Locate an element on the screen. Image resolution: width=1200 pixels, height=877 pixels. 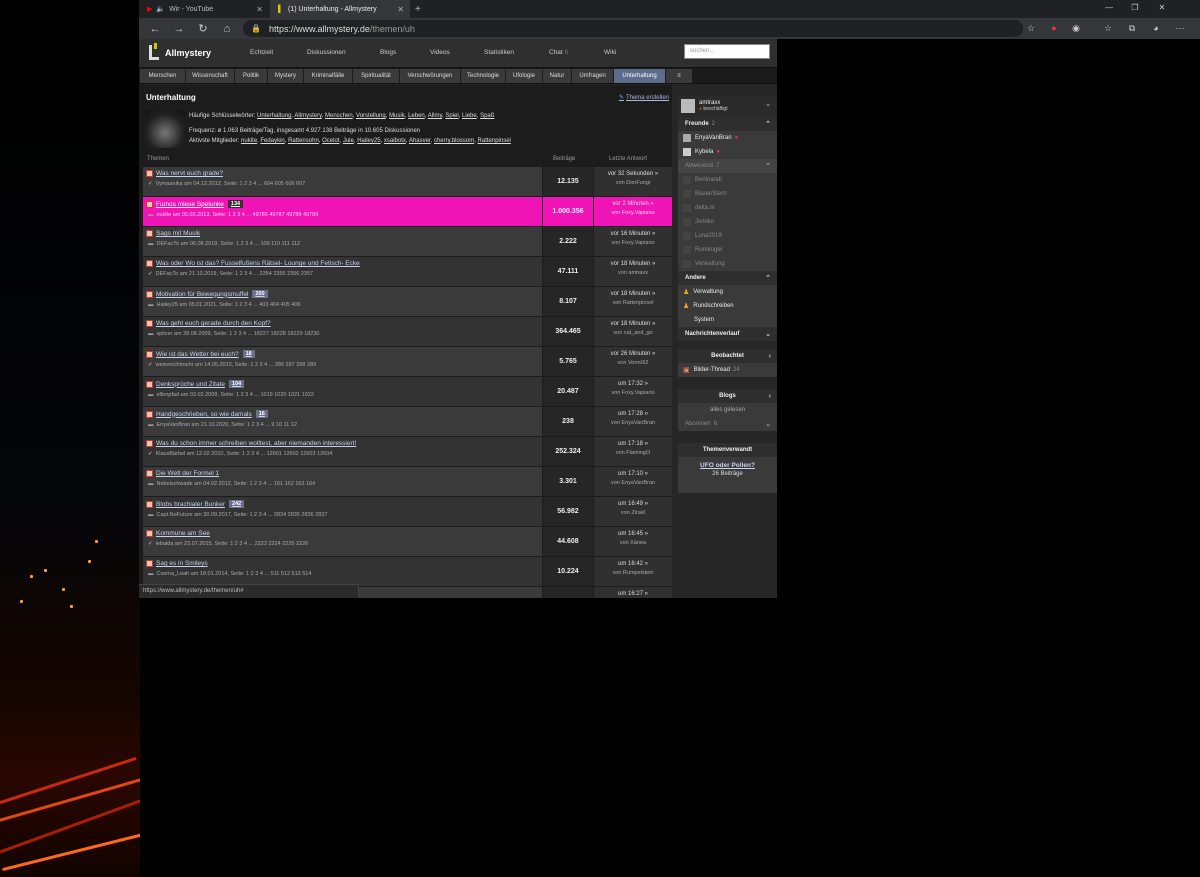
last-reply-cell: um 16:45 » von Xánea is located at coordinates (633, 541).